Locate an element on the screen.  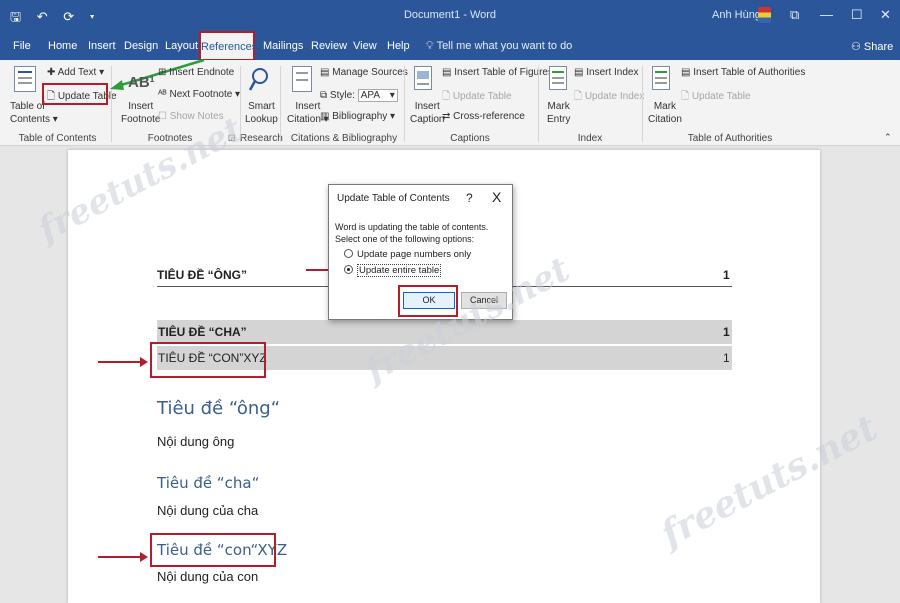
manage-sources-icon: ▤ is located at coordinates (326, 72).